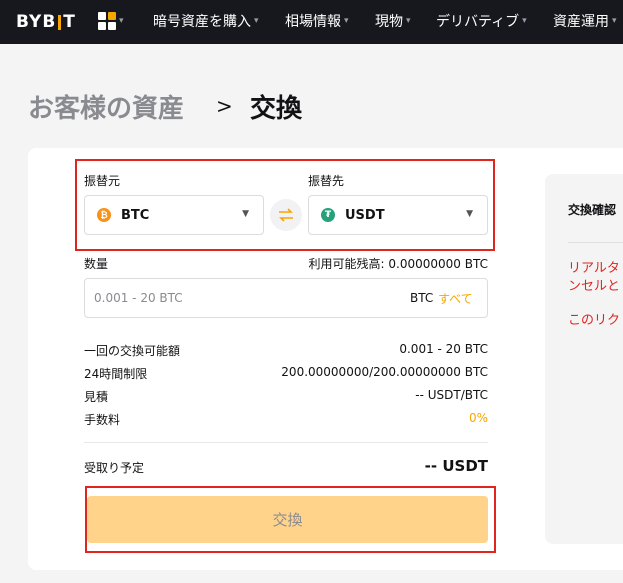  Describe the element at coordinates (286, 442) in the screenshot. I see `divider` at that location.